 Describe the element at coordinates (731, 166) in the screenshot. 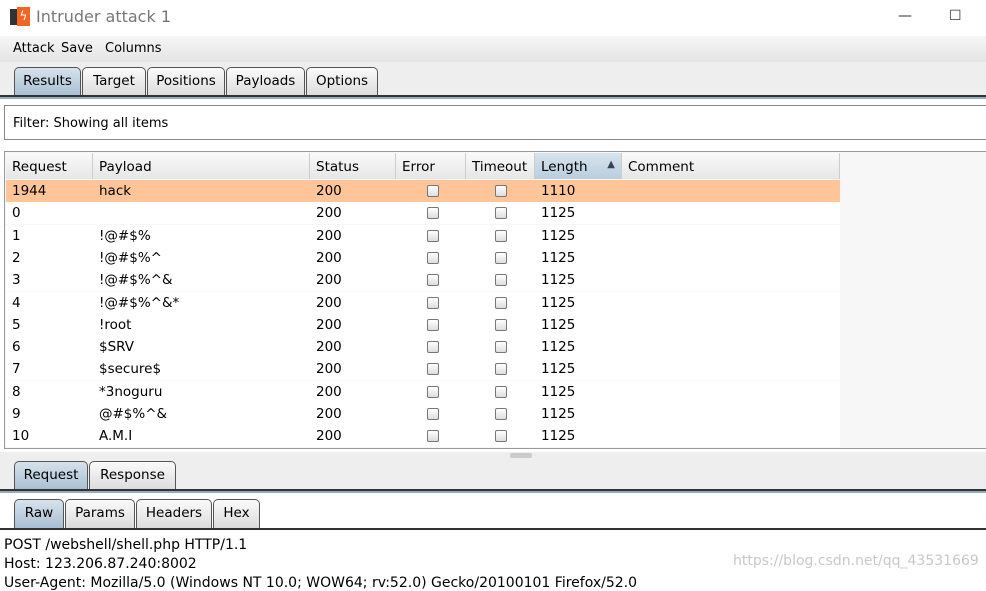

I see `column-comment: Comment` at that location.